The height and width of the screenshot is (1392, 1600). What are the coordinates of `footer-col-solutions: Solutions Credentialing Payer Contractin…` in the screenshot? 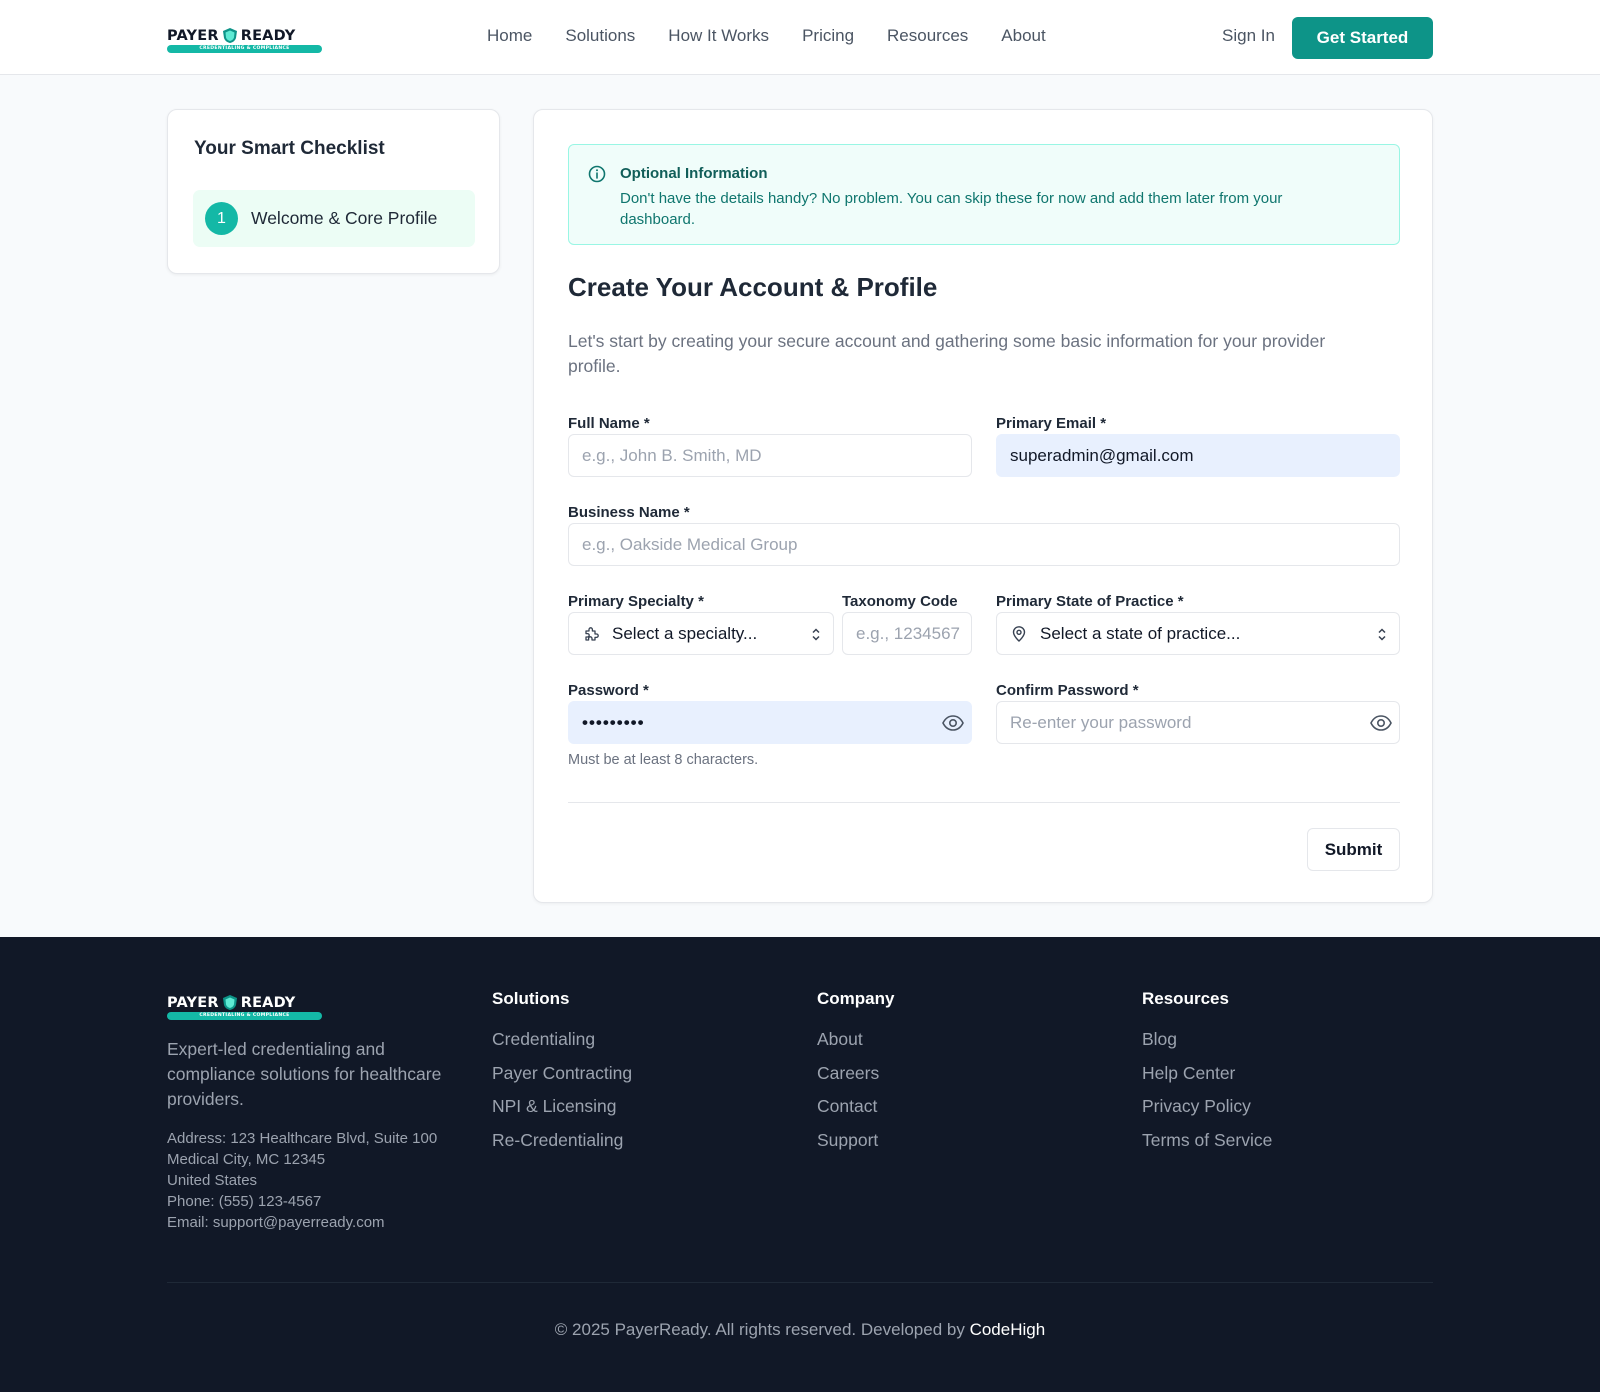 It's located at (562, 1076).